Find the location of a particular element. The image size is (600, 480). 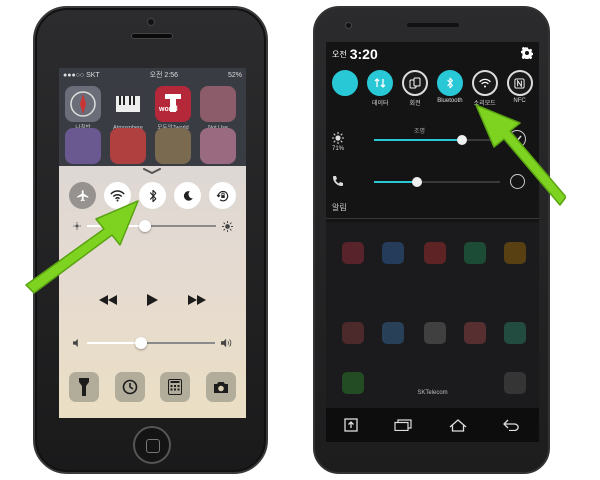

timer-button is located at coordinates (129, 387).